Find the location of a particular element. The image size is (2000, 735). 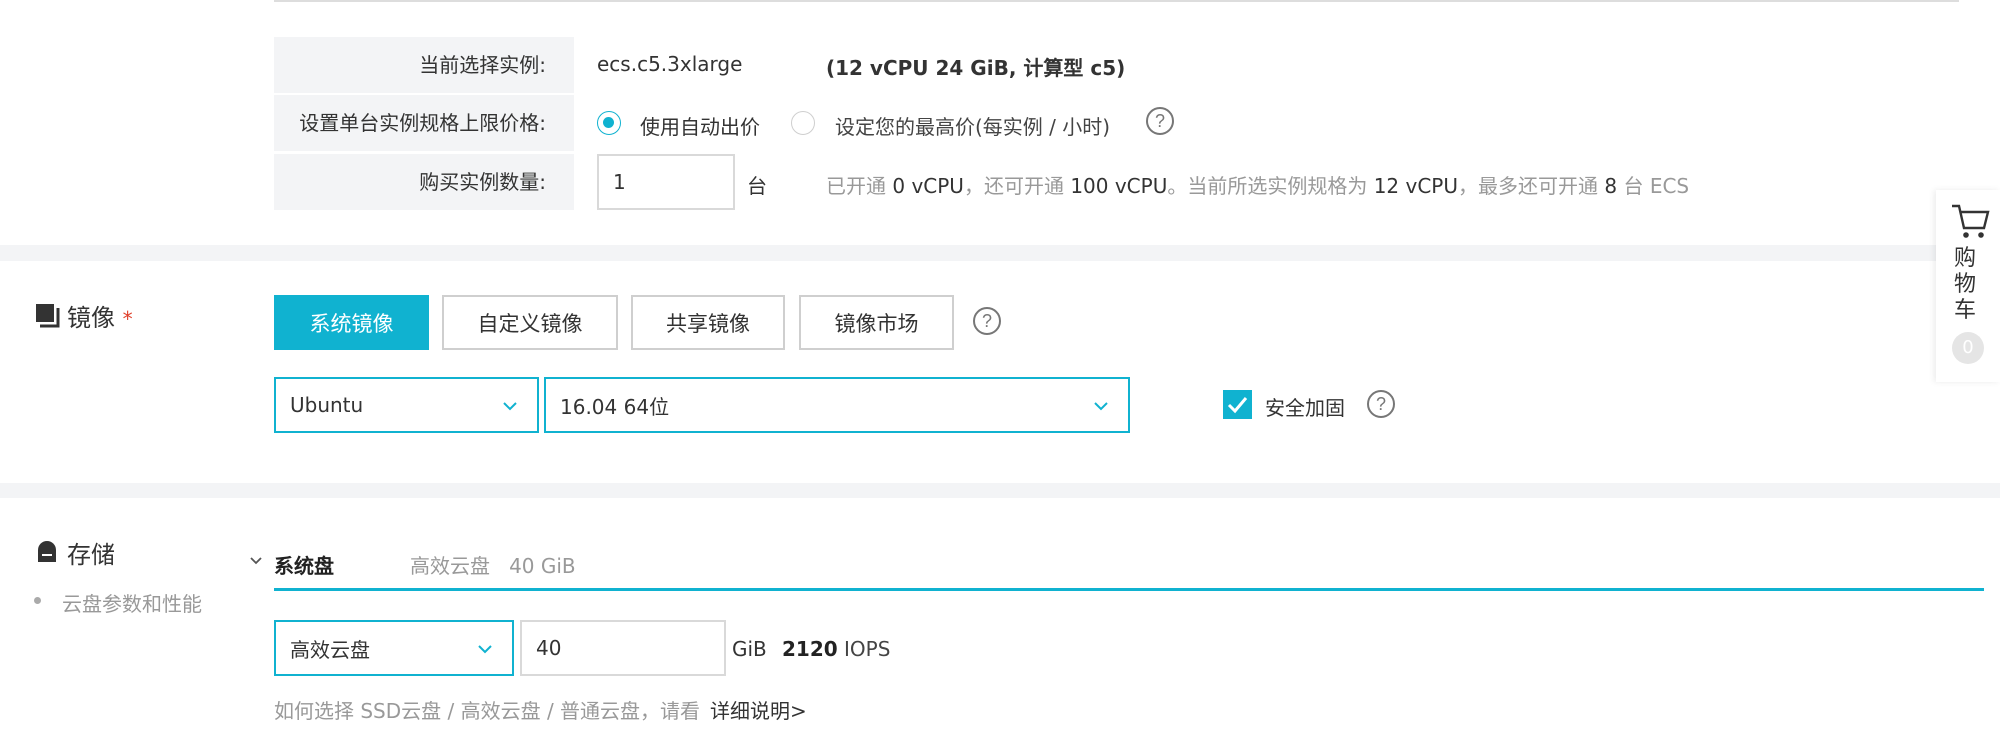

os-select: Ubuntu is located at coordinates (406, 405).